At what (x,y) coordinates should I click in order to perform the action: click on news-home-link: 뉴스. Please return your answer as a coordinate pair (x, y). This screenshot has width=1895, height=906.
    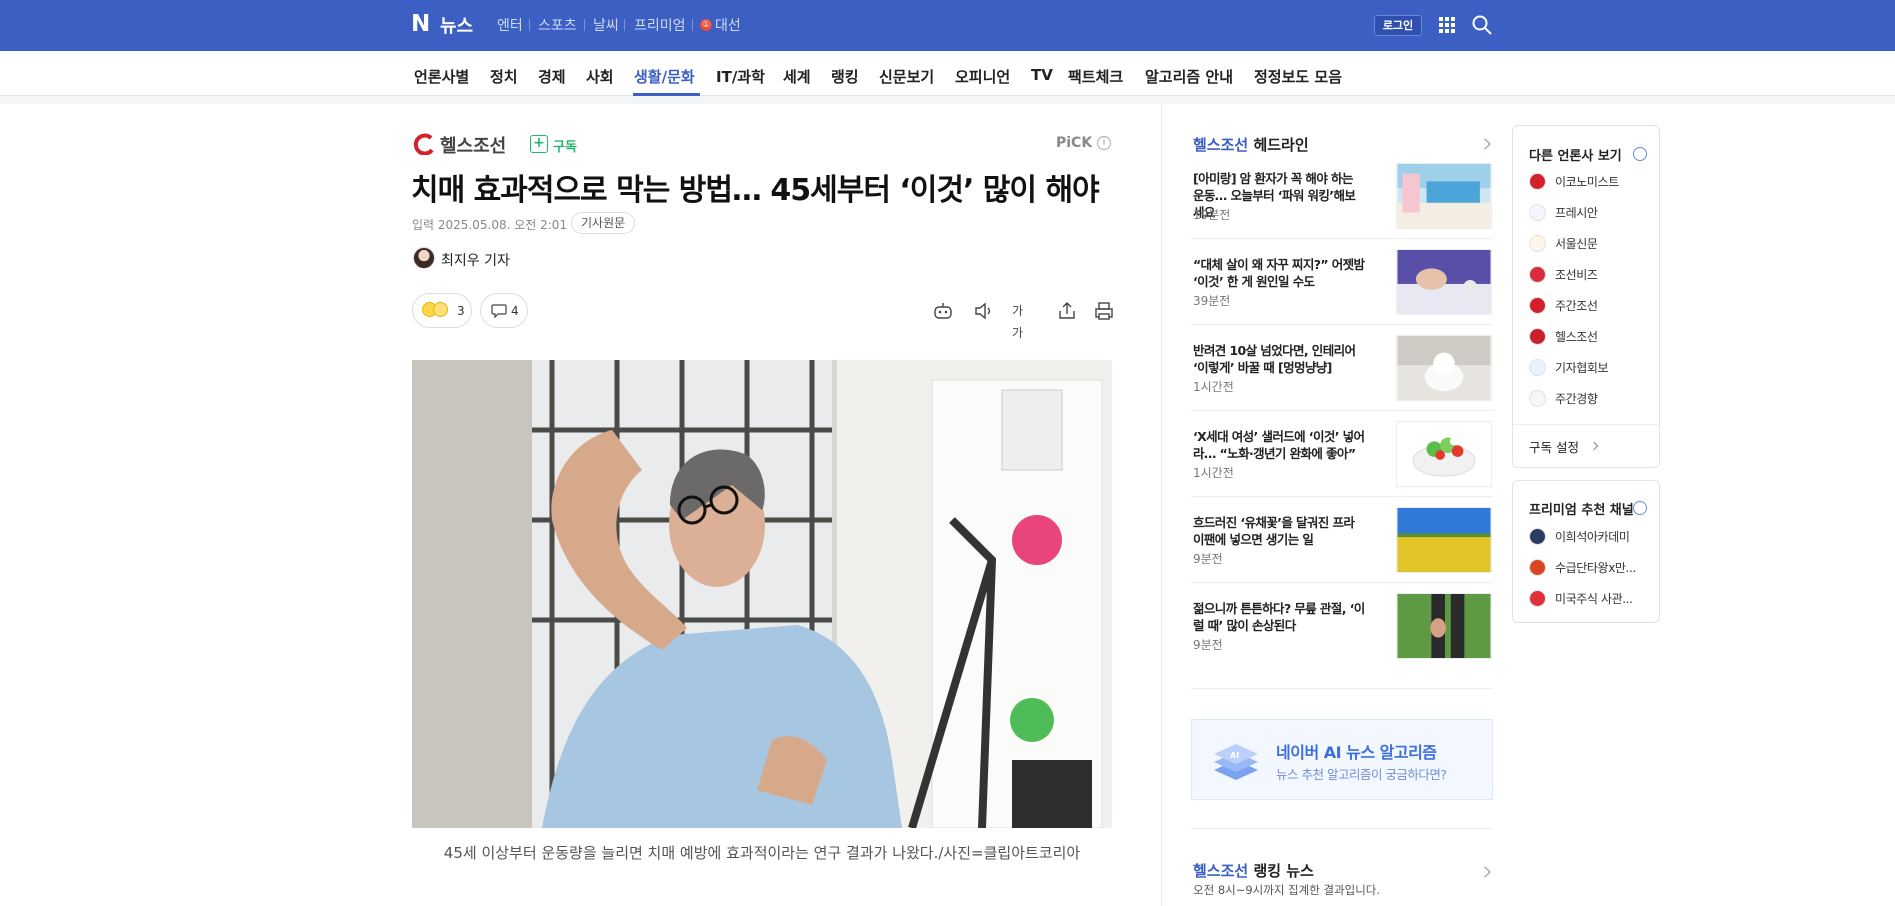
    Looking at the image, I should click on (456, 25).